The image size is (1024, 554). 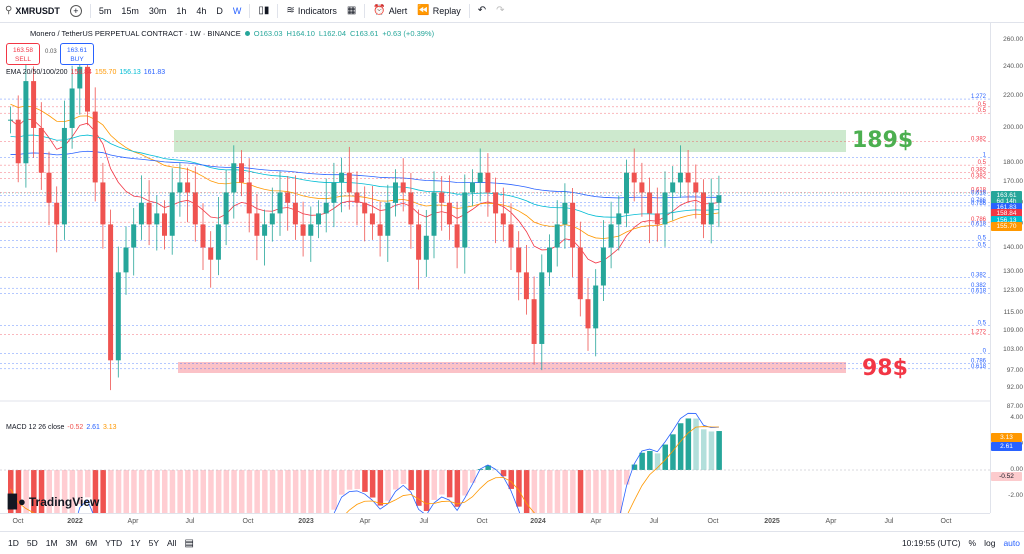 I want to click on range-1m: 1M, so click(x=52, y=543).